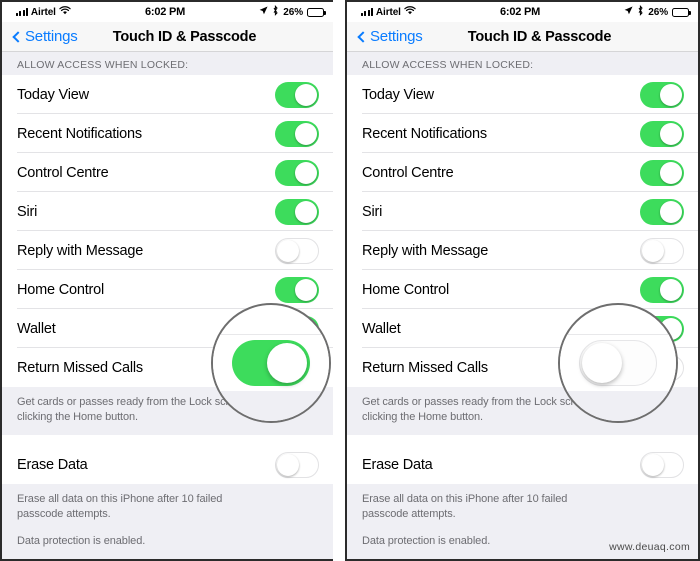 Image resolution: width=700 pixels, height=561 pixels. What do you see at coordinates (80, 250) in the screenshot?
I see `row-label: Reply with Message` at bounding box center [80, 250].